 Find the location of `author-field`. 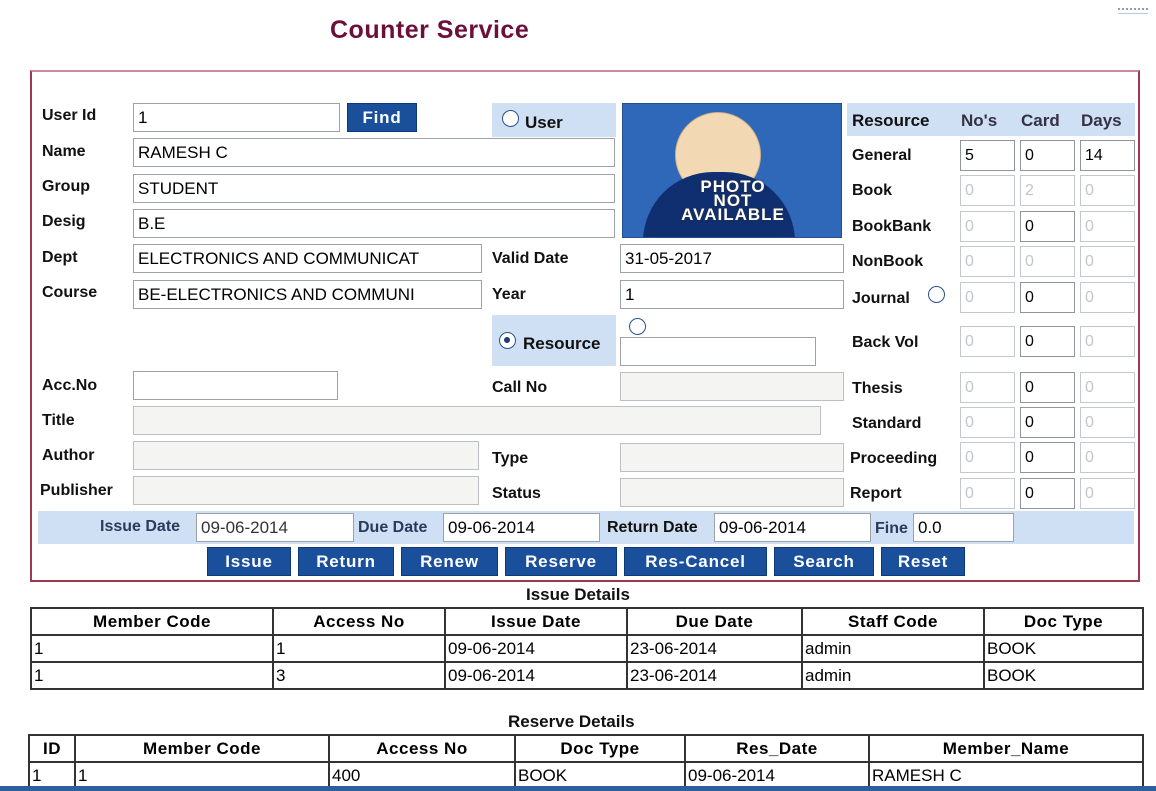

author-field is located at coordinates (306, 455).